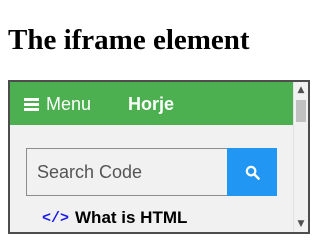 The height and width of the screenshot is (245, 324). I want to click on page-title: The iframe element, so click(129, 40).